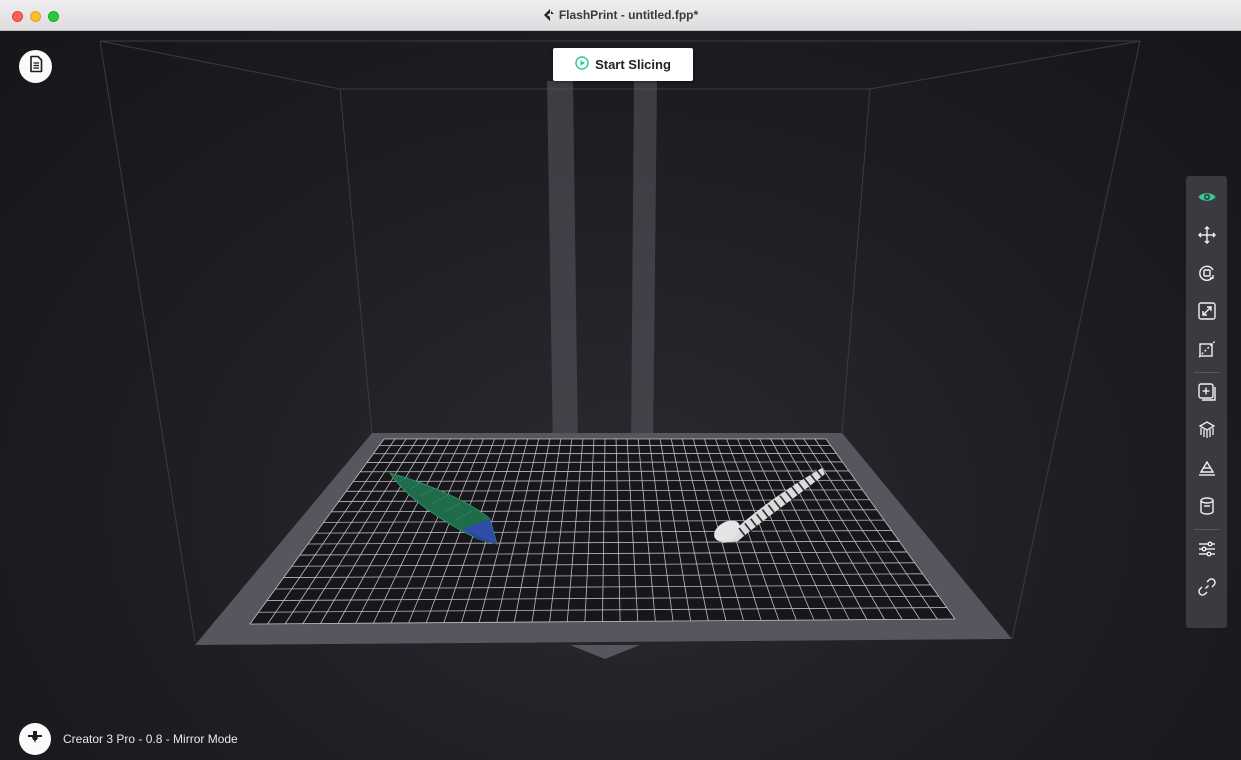 This screenshot has width=1241, height=760. What do you see at coordinates (633, 64) in the screenshot?
I see `start-slicing-label: Start Slicing` at bounding box center [633, 64].